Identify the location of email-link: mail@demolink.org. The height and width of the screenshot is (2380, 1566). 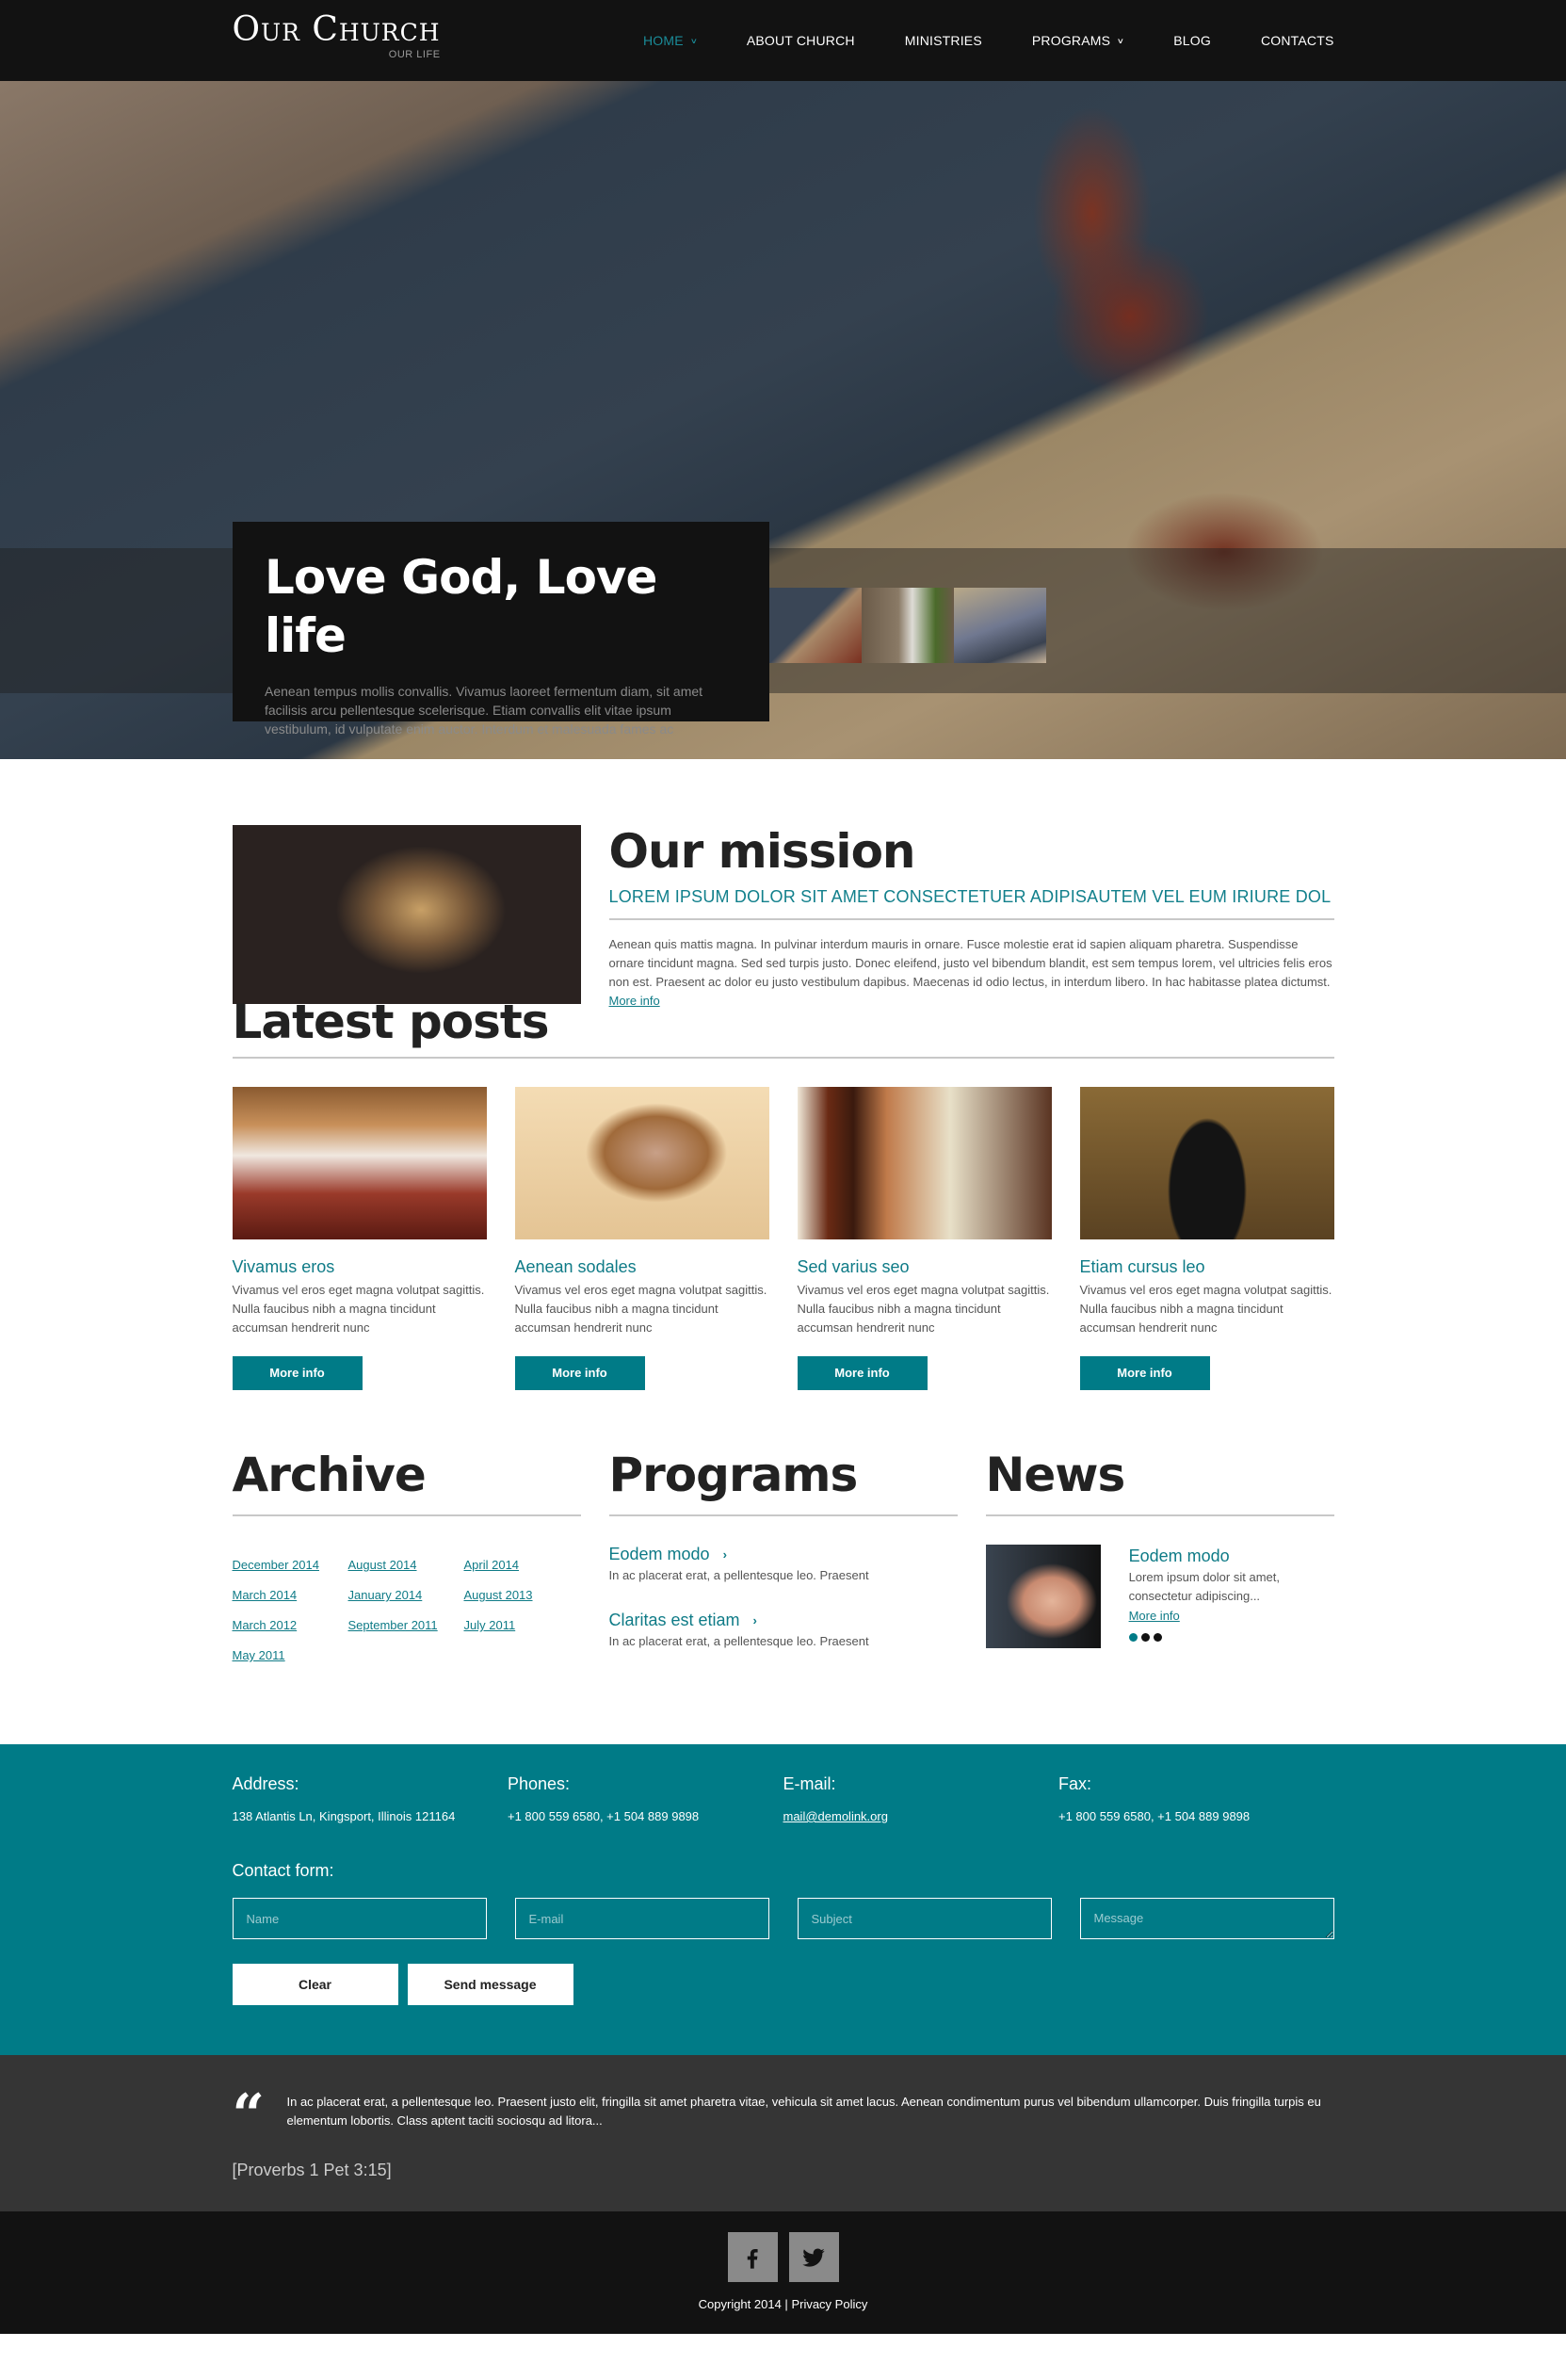
(835, 1816).